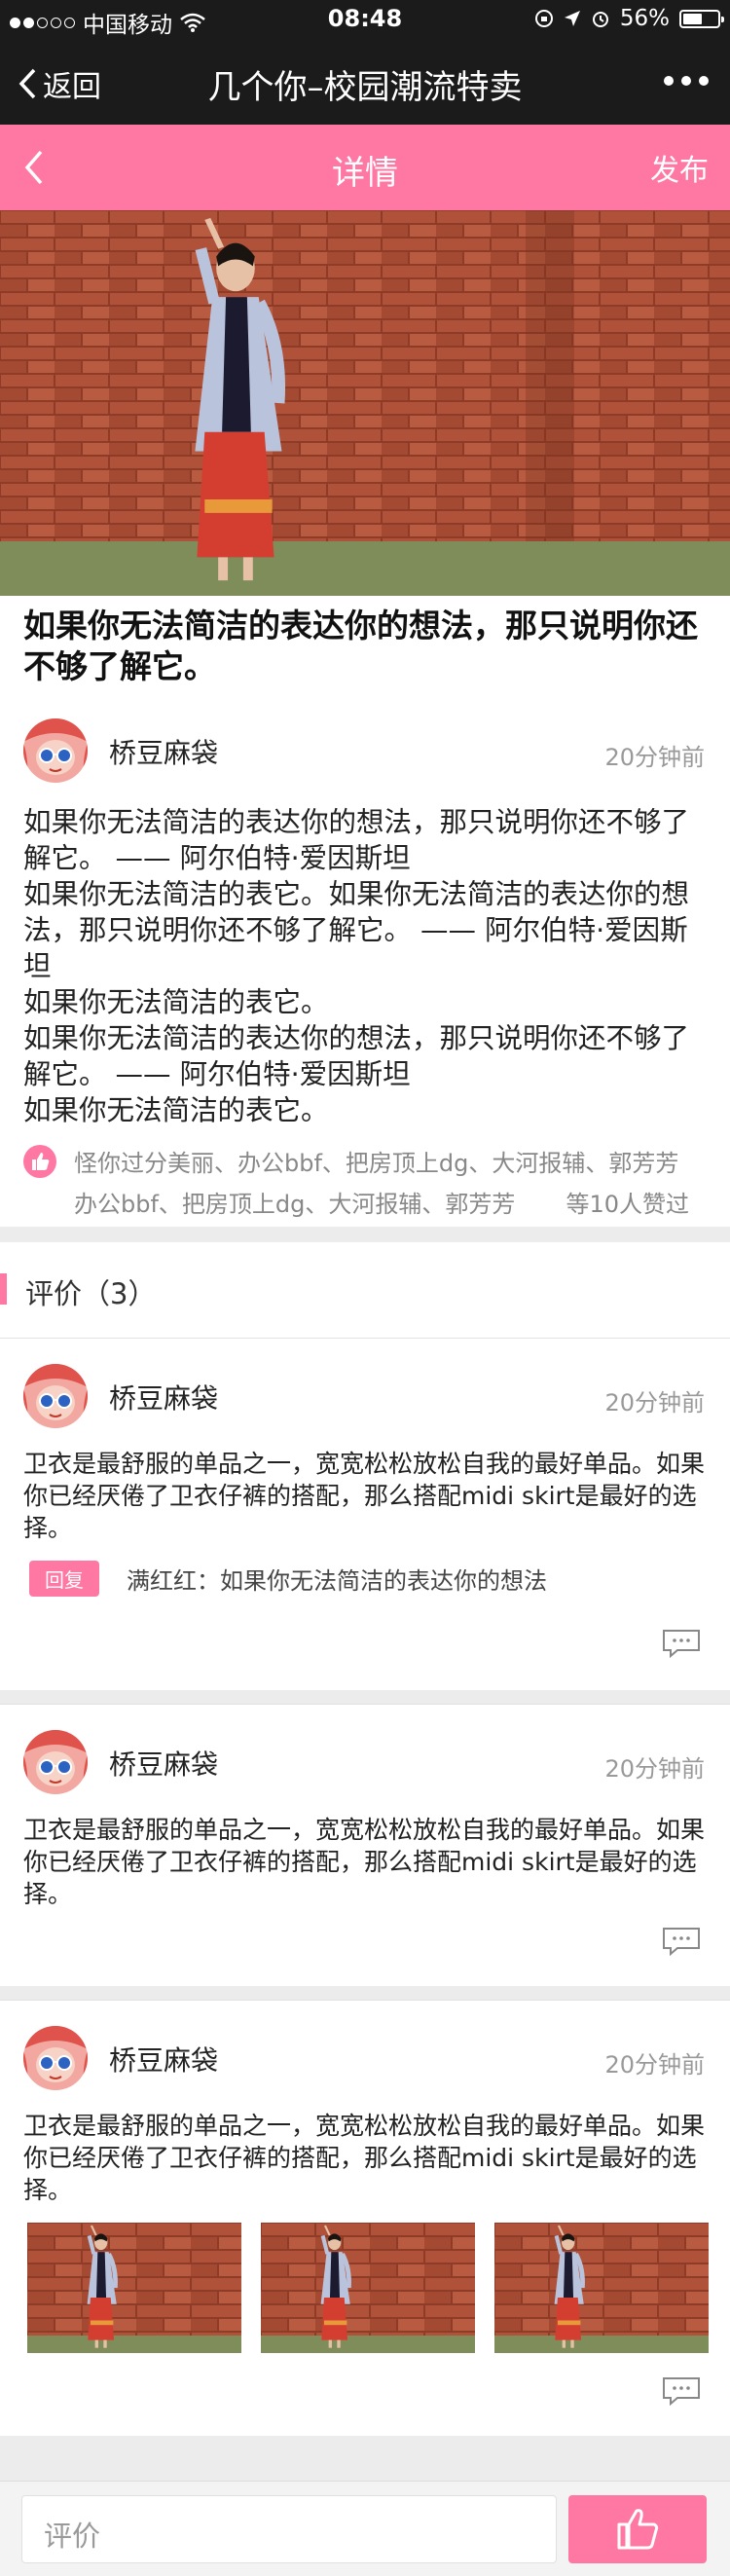 The image size is (730, 2576). Describe the element at coordinates (337, 1581) in the screenshot. I see `reply-text: 满红红：如果你无法简洁的表达你的想法` at that location.